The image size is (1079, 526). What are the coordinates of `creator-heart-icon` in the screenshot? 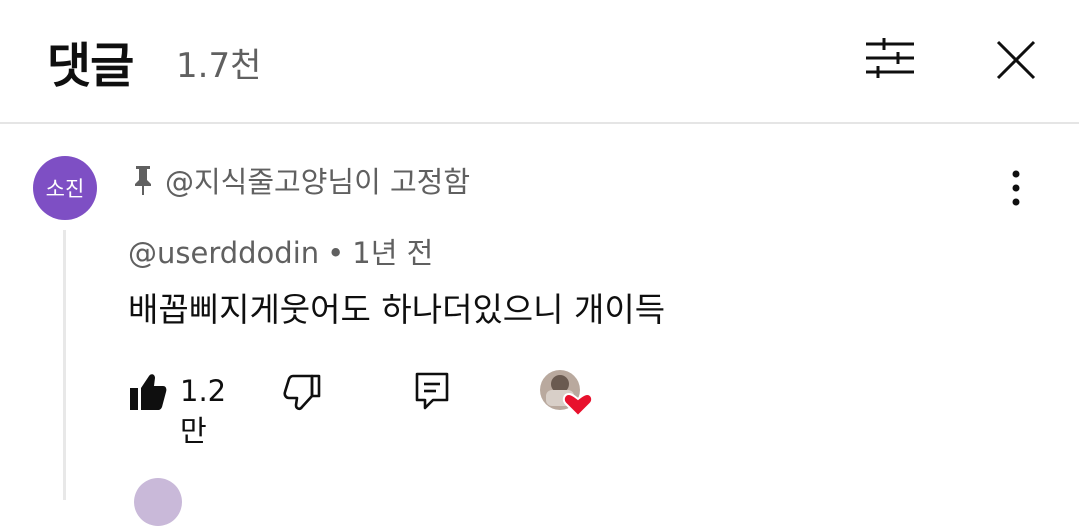 It's located at (567, 394).